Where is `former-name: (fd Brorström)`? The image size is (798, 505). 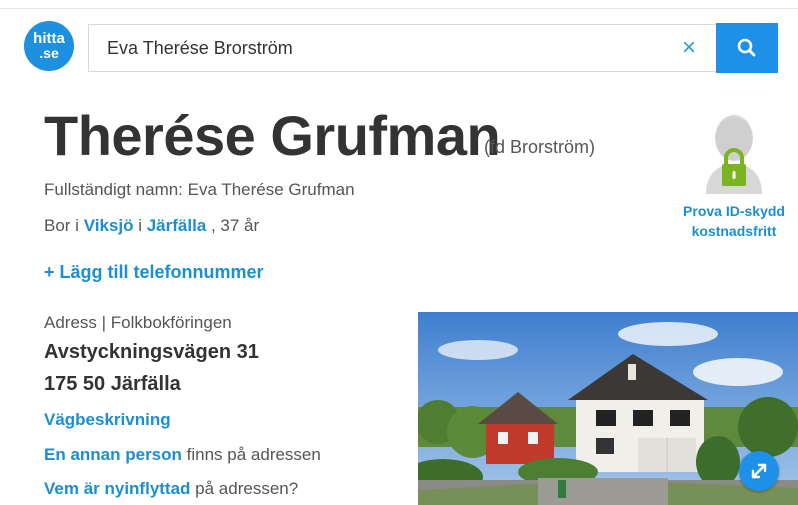 former-name: (fd Brorström) is located at coordinates (540, 147).